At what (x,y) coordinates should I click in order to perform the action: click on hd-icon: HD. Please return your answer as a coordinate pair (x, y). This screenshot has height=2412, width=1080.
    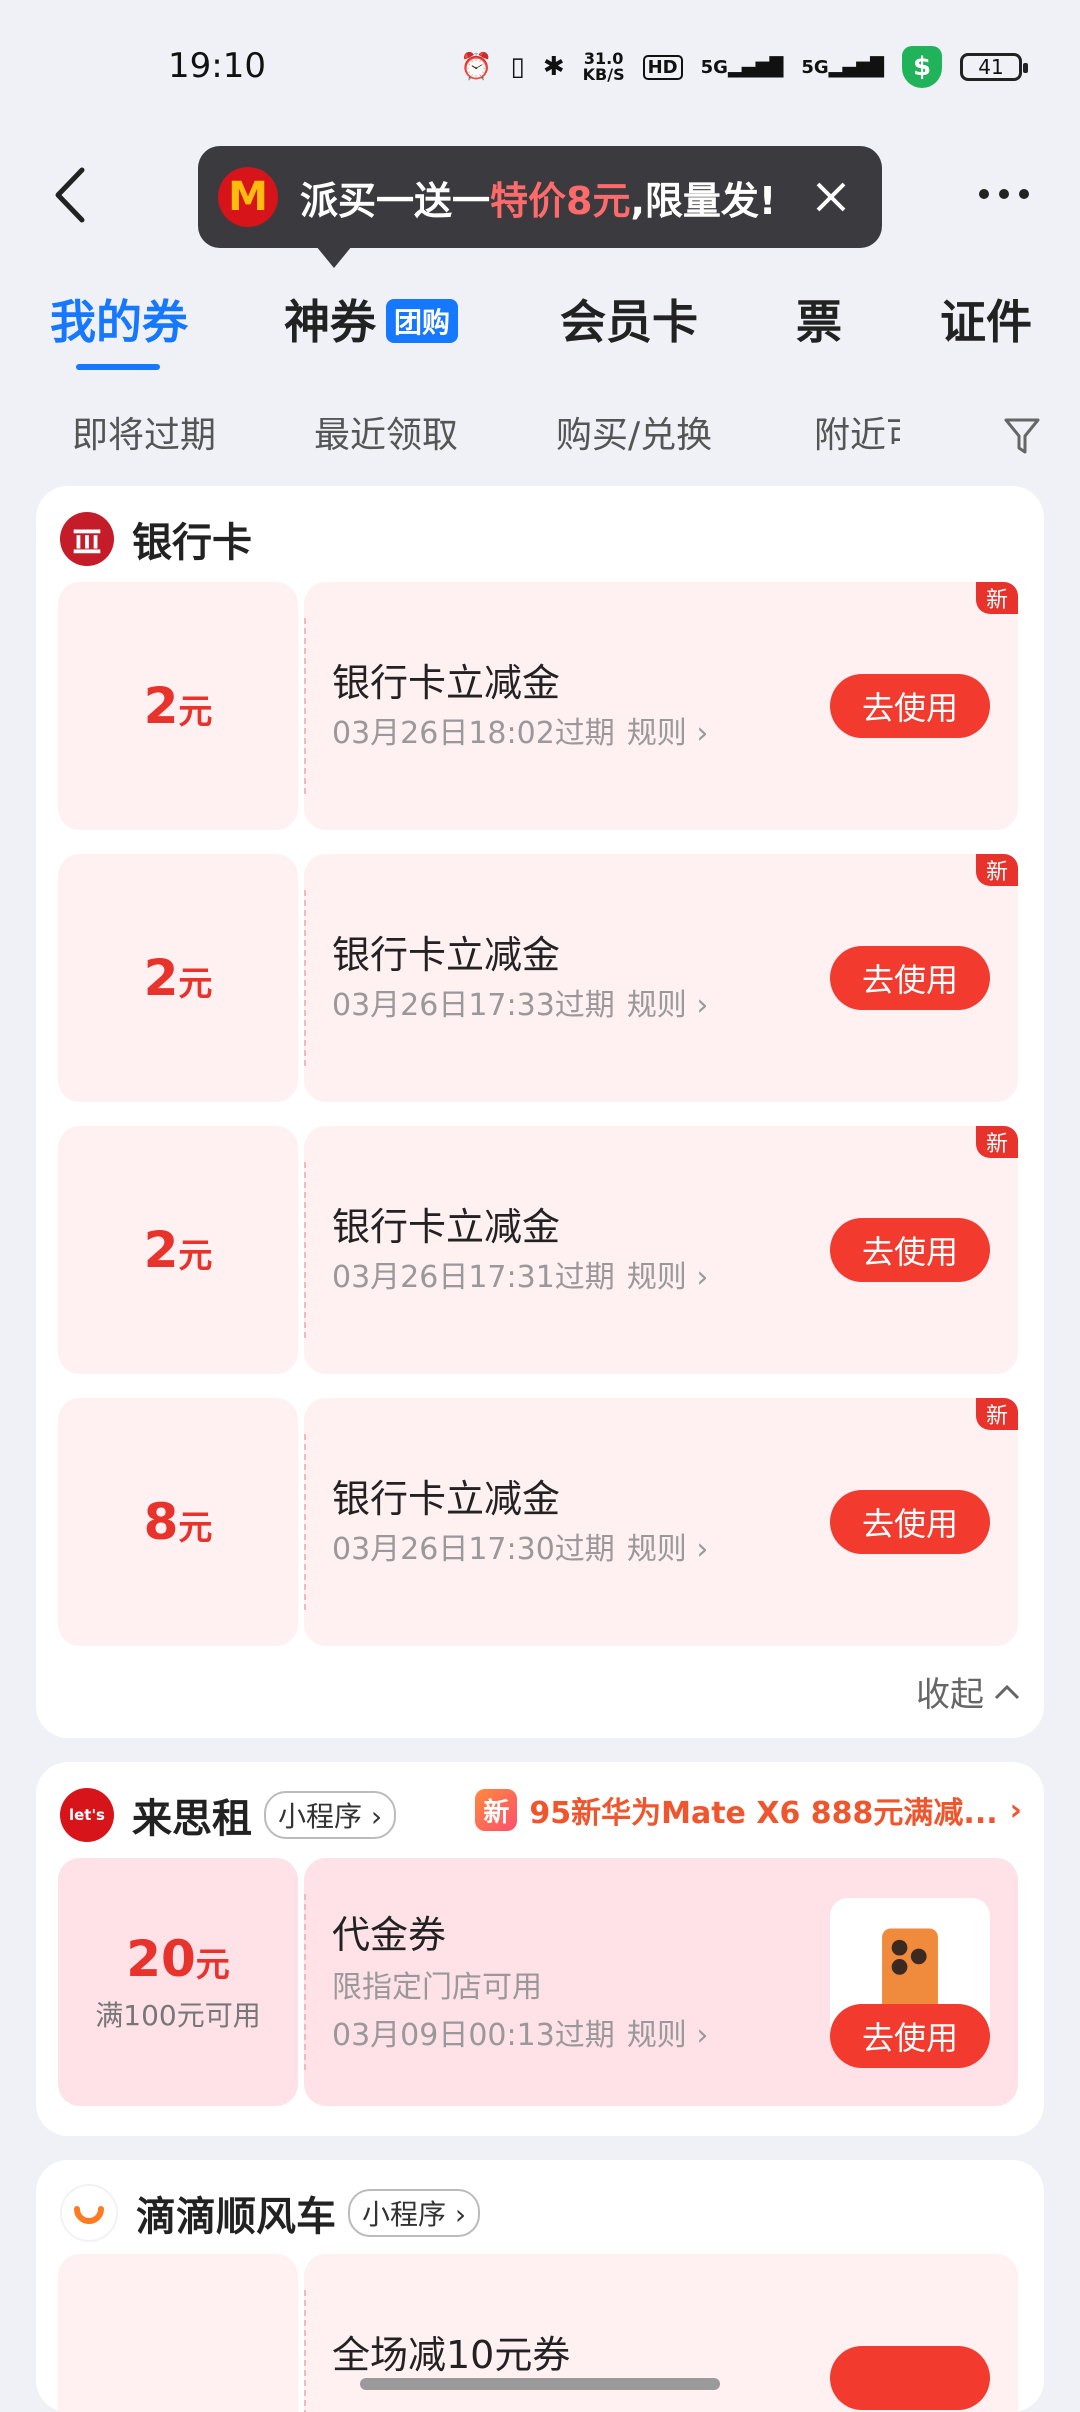
    Looking at the image, I should click on (662, 67).